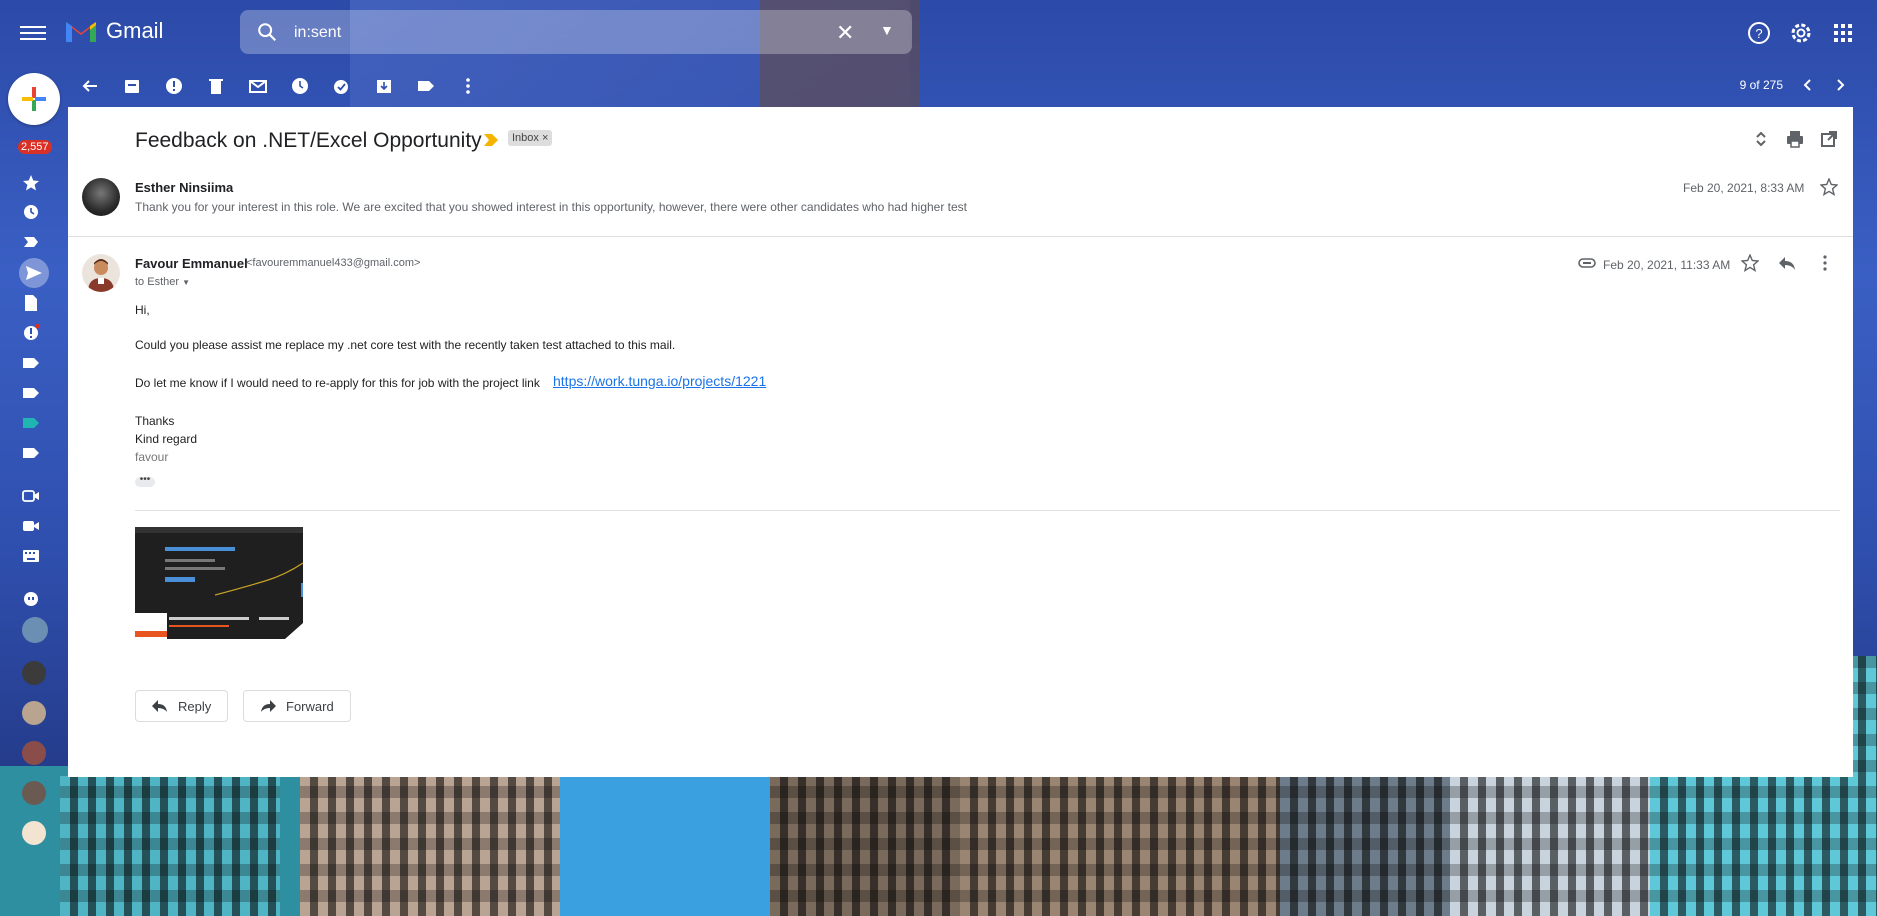 This screenshot has height=916, width=1877. Describe the element at coordinates (545, 138) in the screenshot. I see `remove-label-icon: ×` at that location.